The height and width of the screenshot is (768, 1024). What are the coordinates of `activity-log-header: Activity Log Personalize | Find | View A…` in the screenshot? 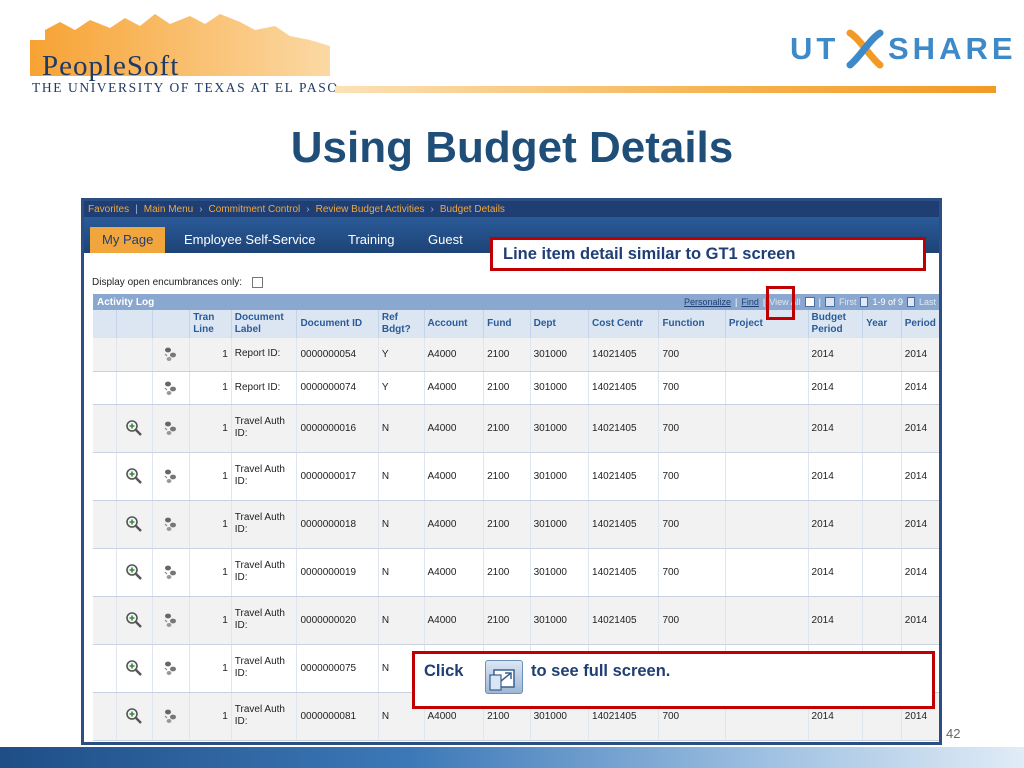 It's located at (516, 302).